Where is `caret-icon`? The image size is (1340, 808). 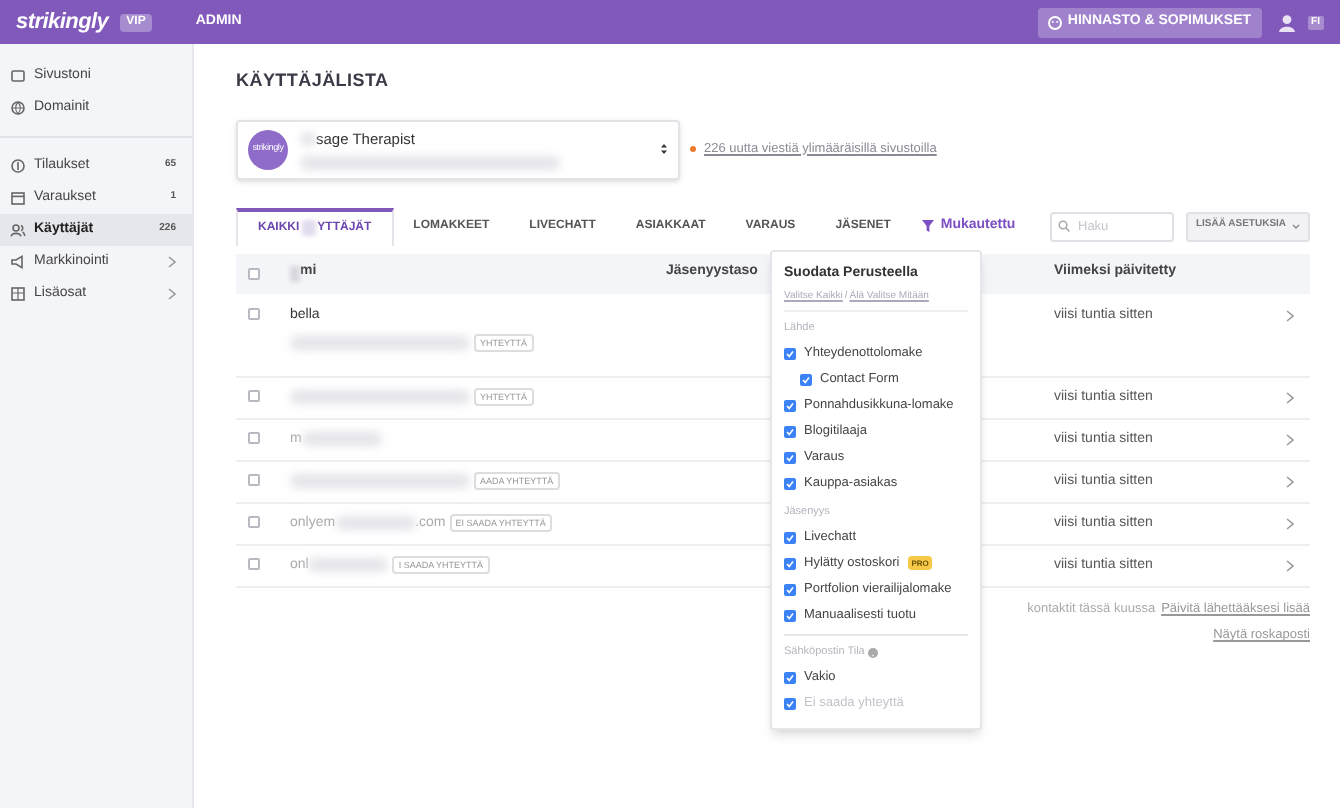
caret-icon is located at coordinates (1296, 226).